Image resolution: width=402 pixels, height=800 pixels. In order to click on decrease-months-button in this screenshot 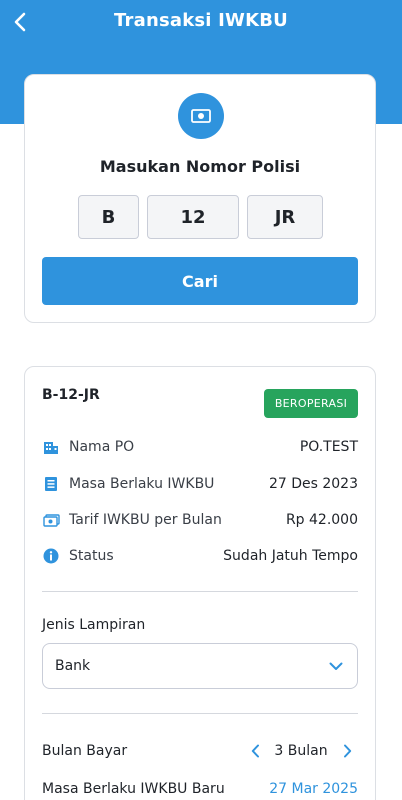, I will do `click(255, 751)`.